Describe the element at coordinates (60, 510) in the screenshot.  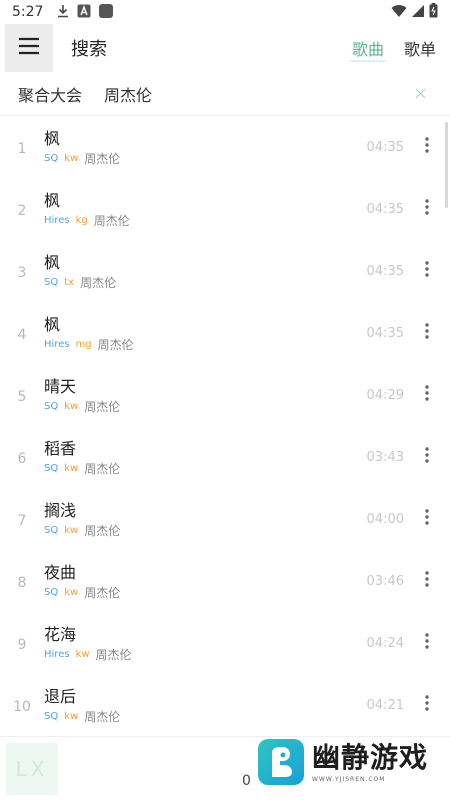
I see `song-name: 搁浅` at that location.